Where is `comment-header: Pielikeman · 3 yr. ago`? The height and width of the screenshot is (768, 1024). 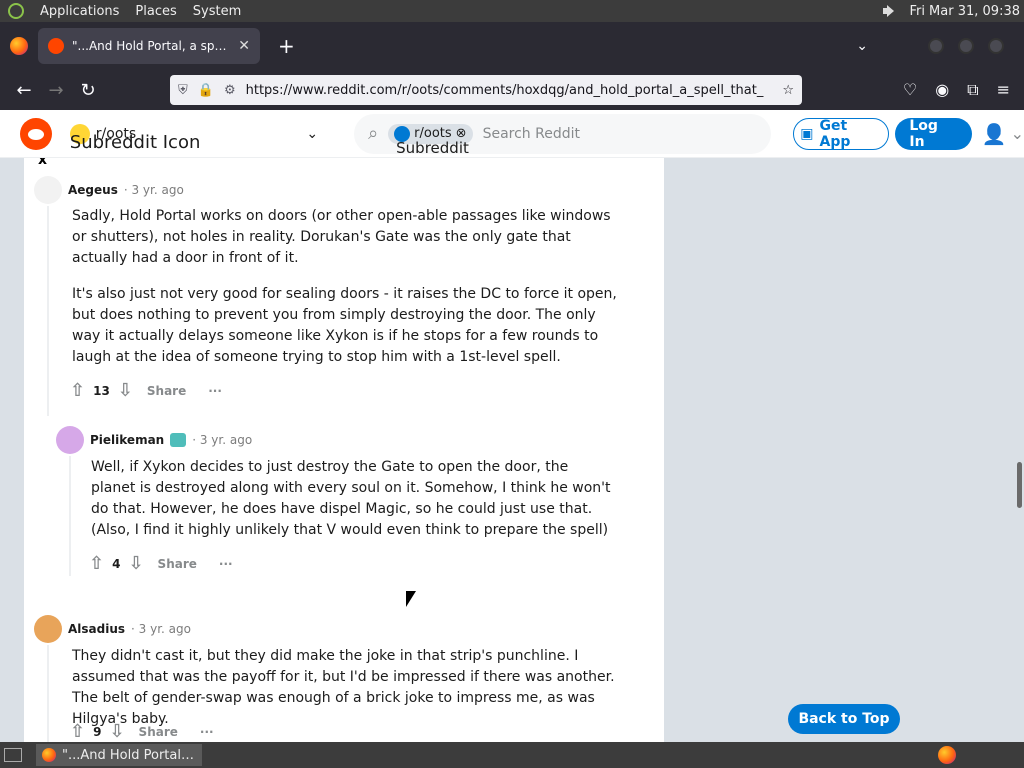 comment-header: Pielikeman · 3 yr. ago is located at coordinates (346, 440).